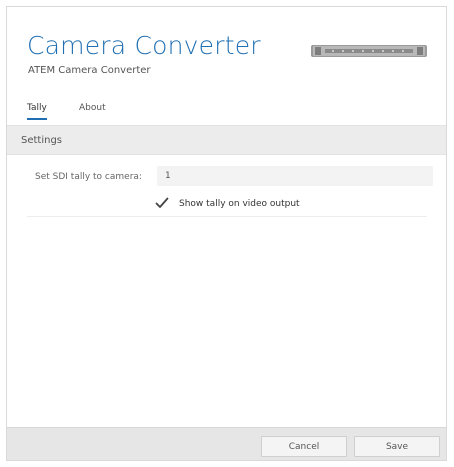 This screenshot has width=454, height=467. Describe the element at coordinates (162, 202) in the screenshot. I see `checkmark-icon` at that location.